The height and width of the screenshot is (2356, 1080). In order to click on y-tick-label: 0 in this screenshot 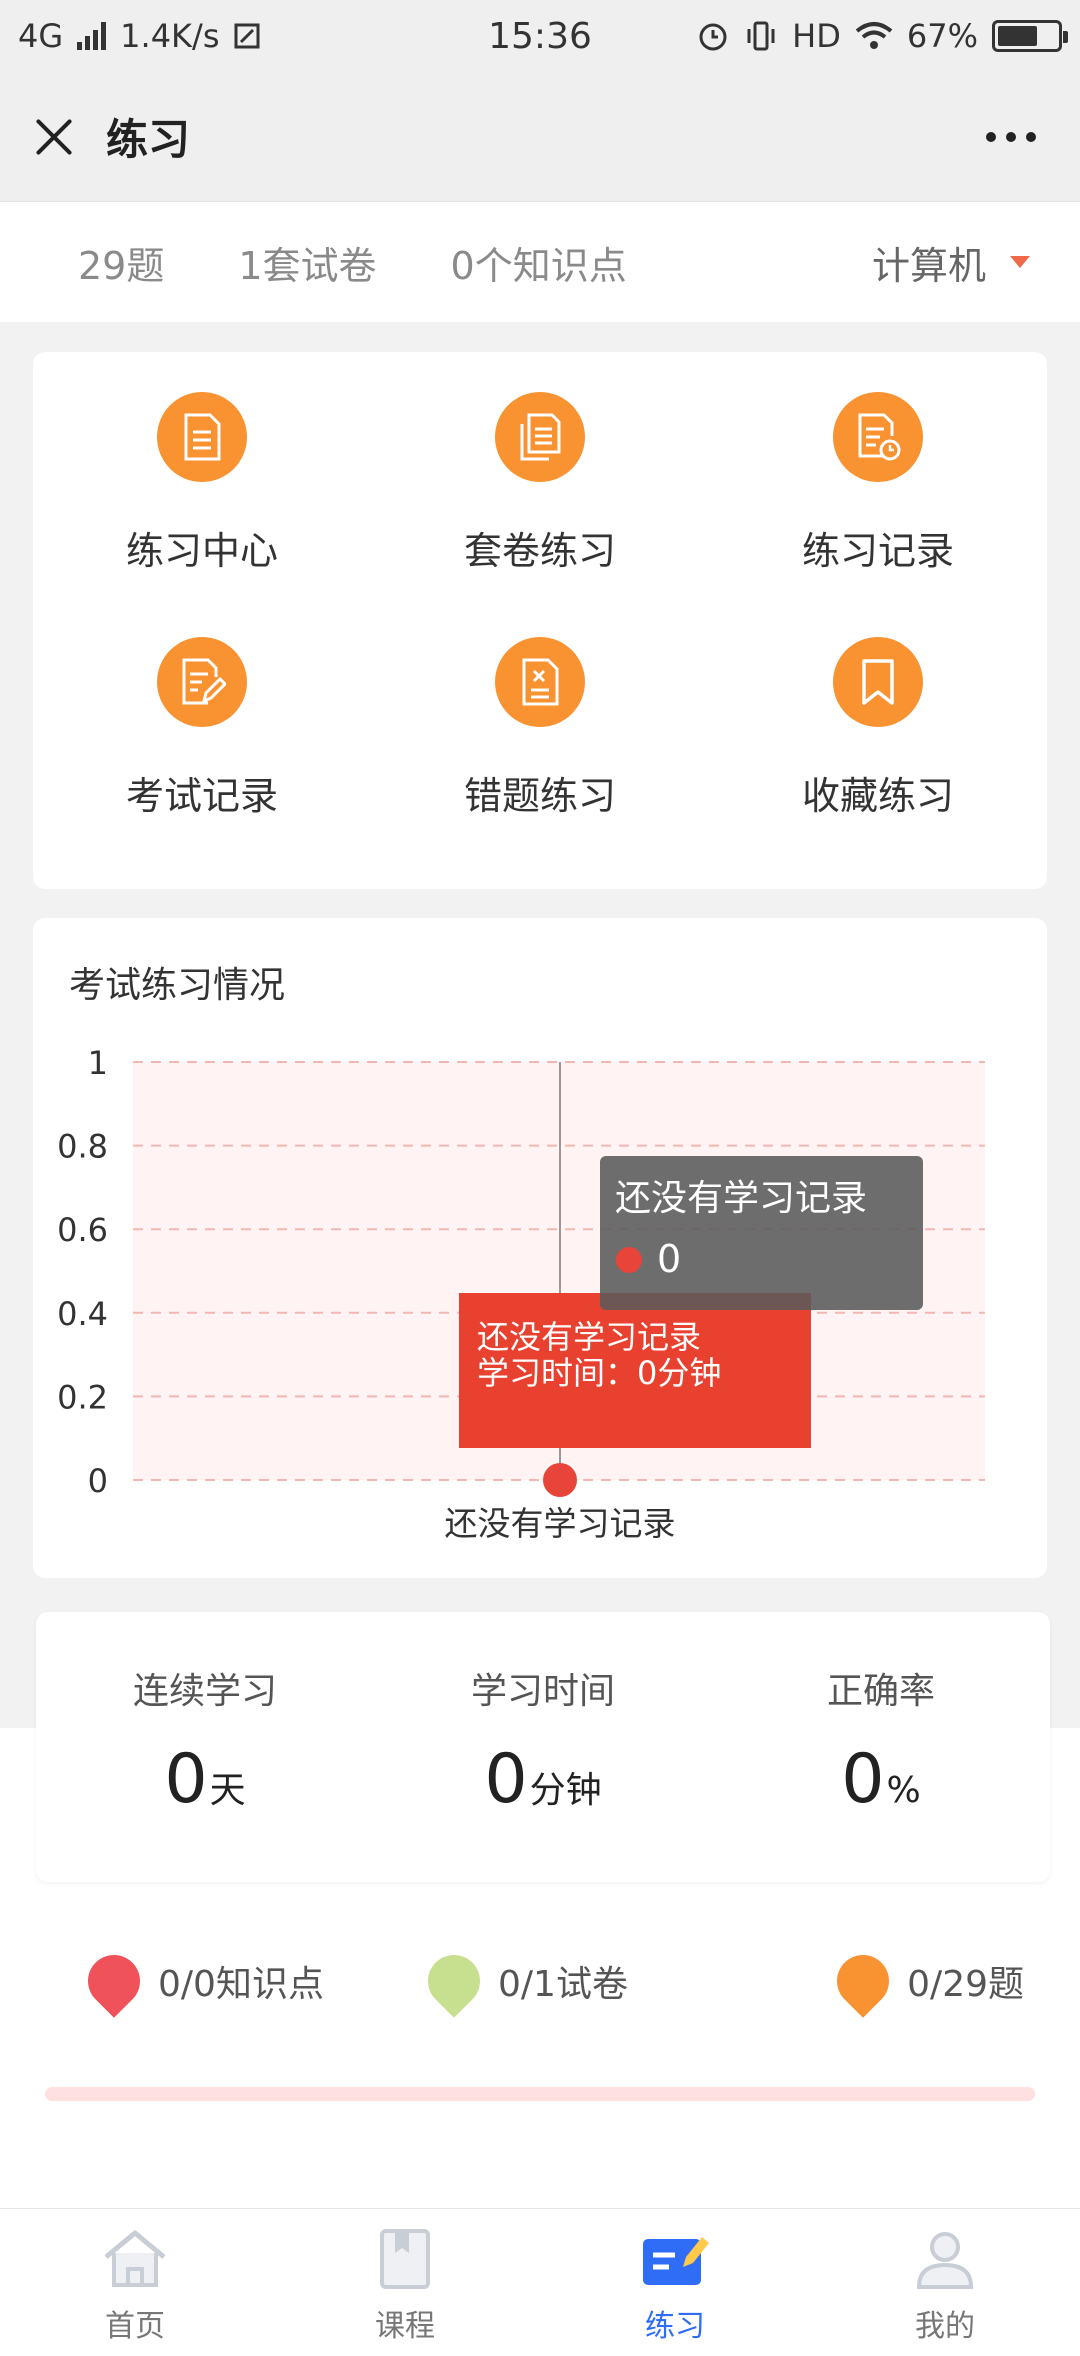, I will do `click(98, 1481)`.